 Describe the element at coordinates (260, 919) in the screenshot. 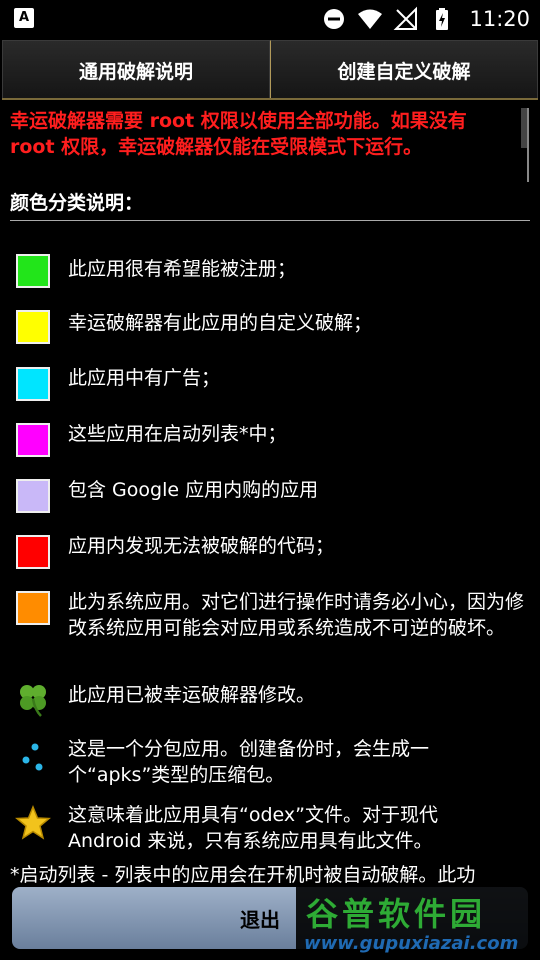

I see `exit-button-label: 退出` at that location.